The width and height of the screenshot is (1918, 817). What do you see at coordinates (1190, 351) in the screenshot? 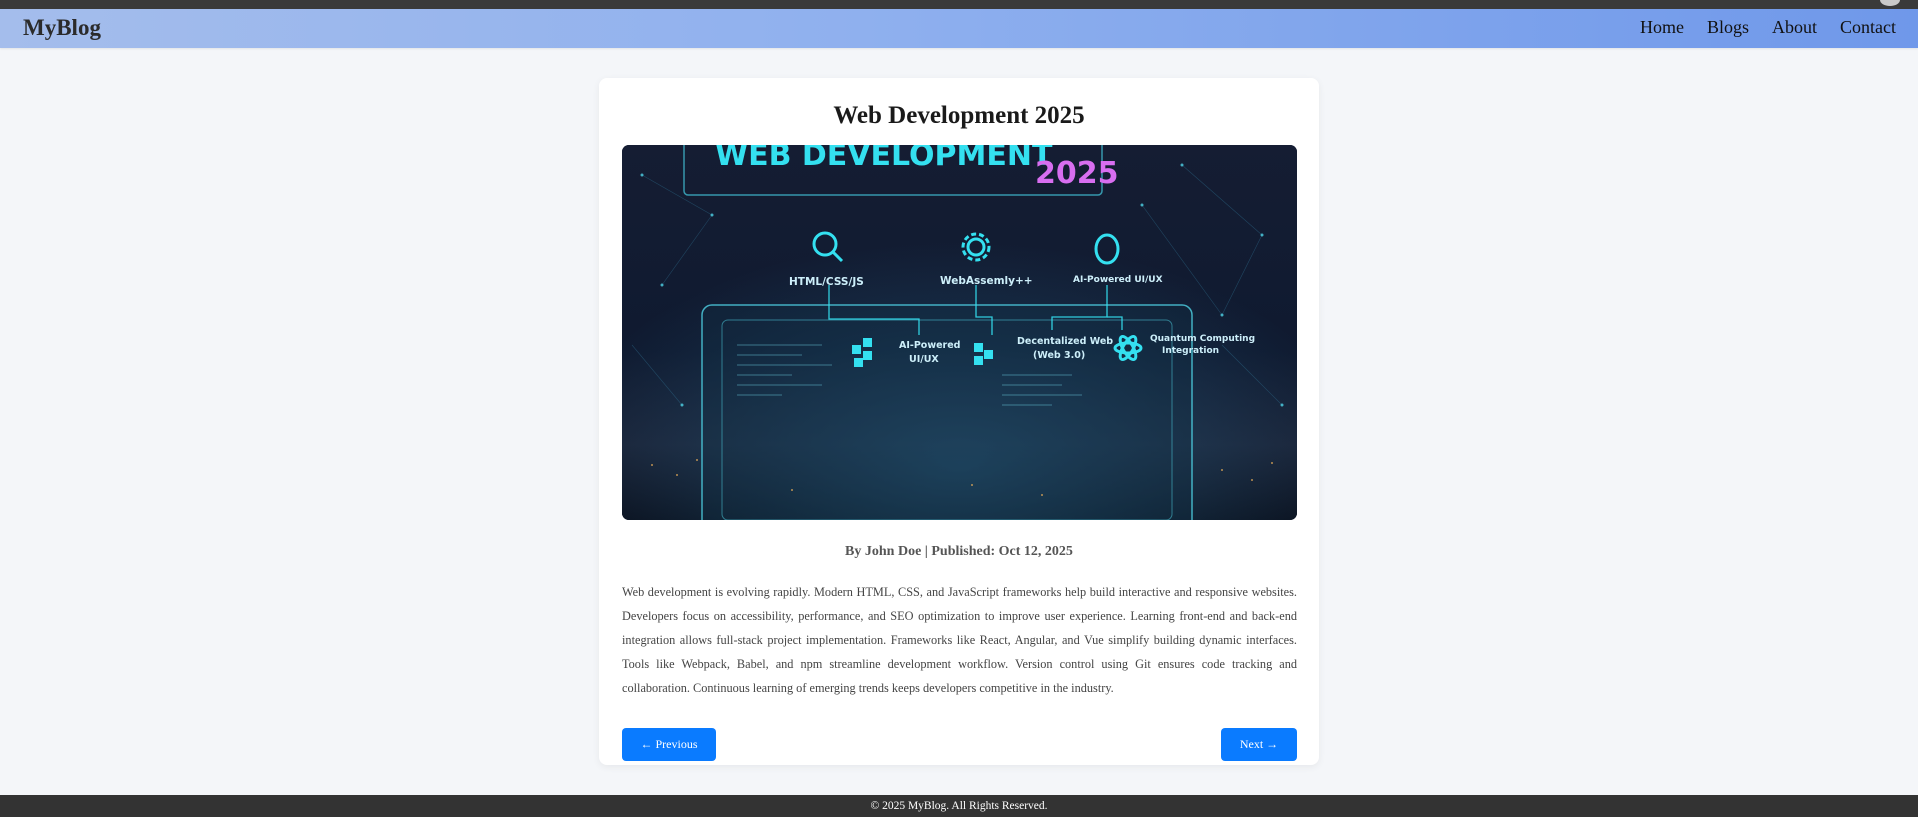
I see `svg-text: Integration` at bounding box center [1190, 351].